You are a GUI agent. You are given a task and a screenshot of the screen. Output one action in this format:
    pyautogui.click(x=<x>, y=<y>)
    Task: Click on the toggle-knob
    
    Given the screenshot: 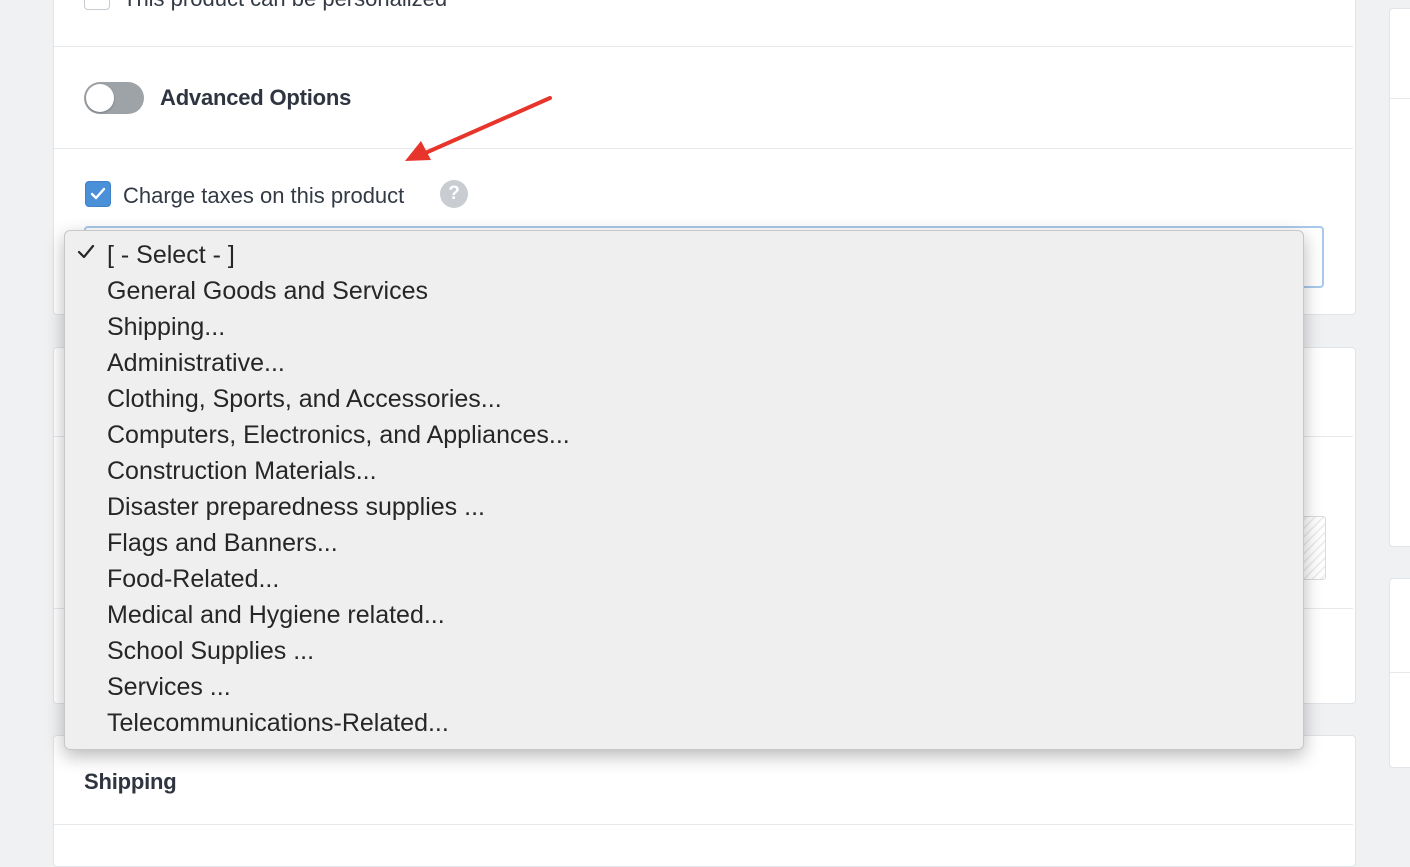 What is the action you would take?
    pyautogui.click(x=100, y=98)
    